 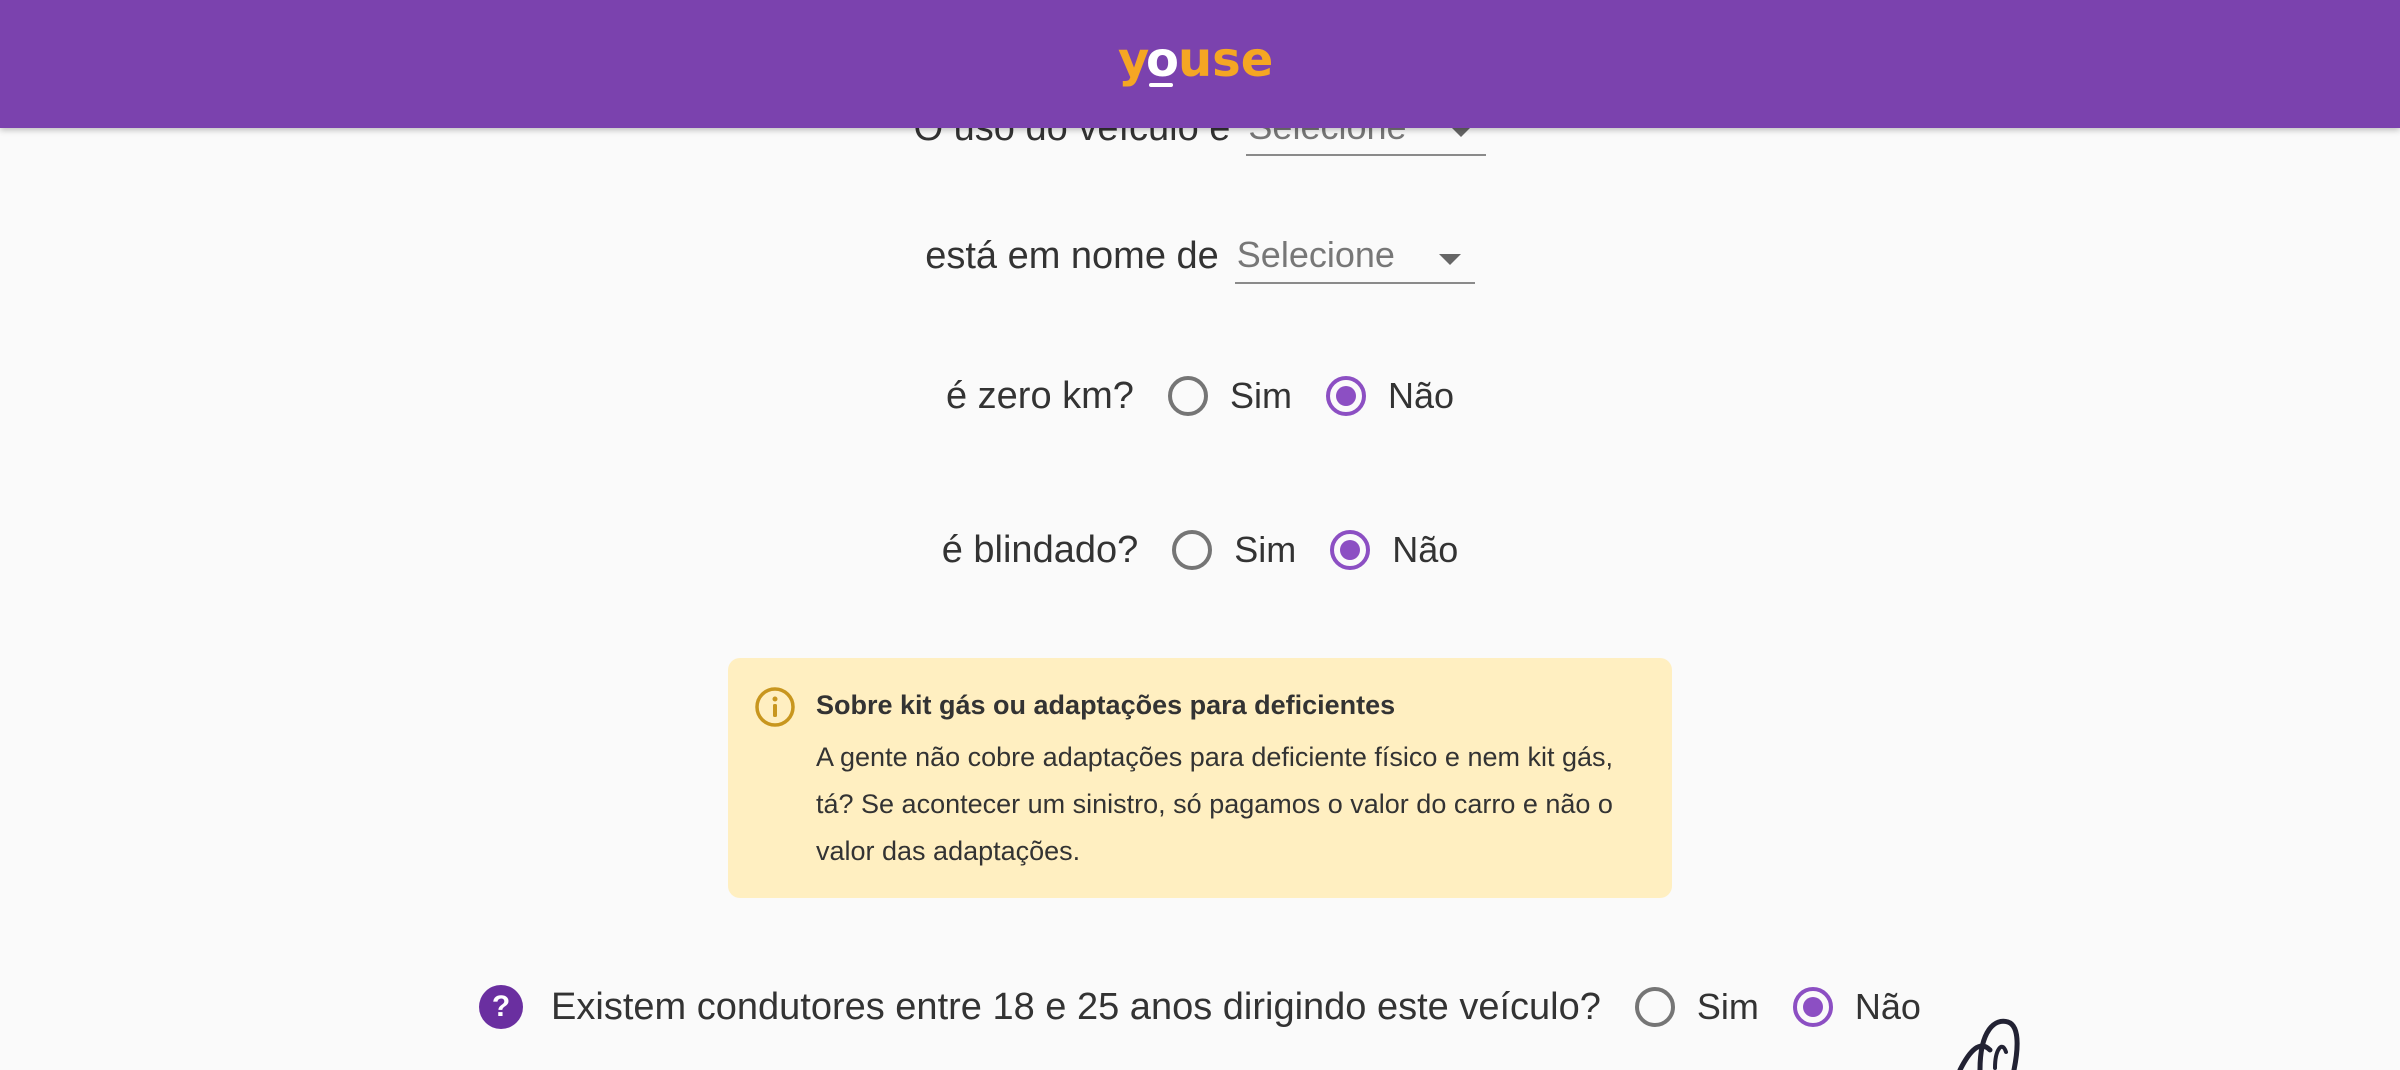 I want to click on armored-option-sim: Sim, so click(x=1234, y=550).